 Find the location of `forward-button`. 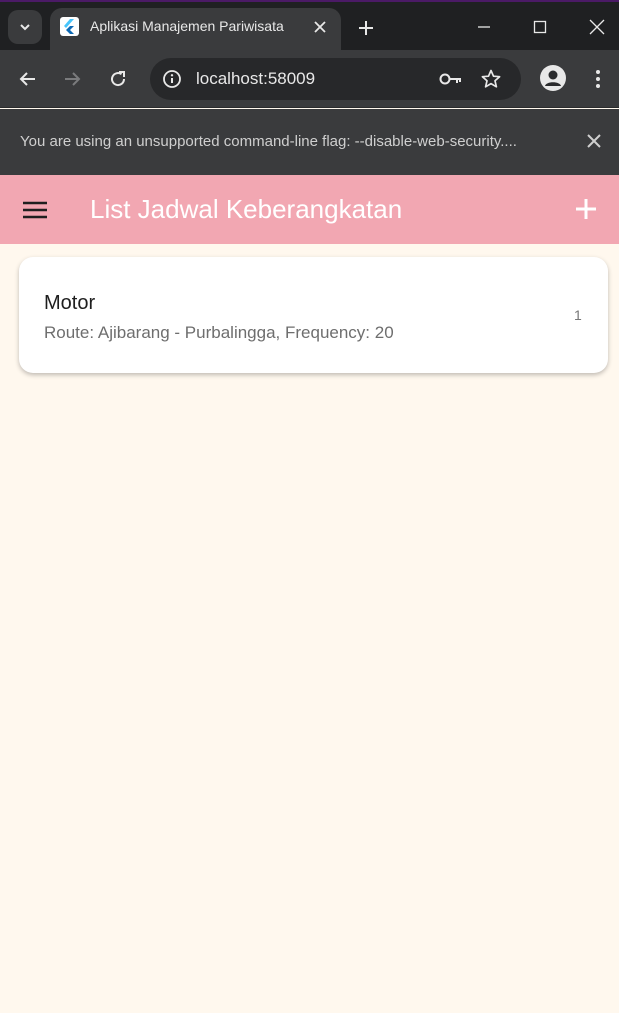

forward-button is located at coordinates (72, 79).